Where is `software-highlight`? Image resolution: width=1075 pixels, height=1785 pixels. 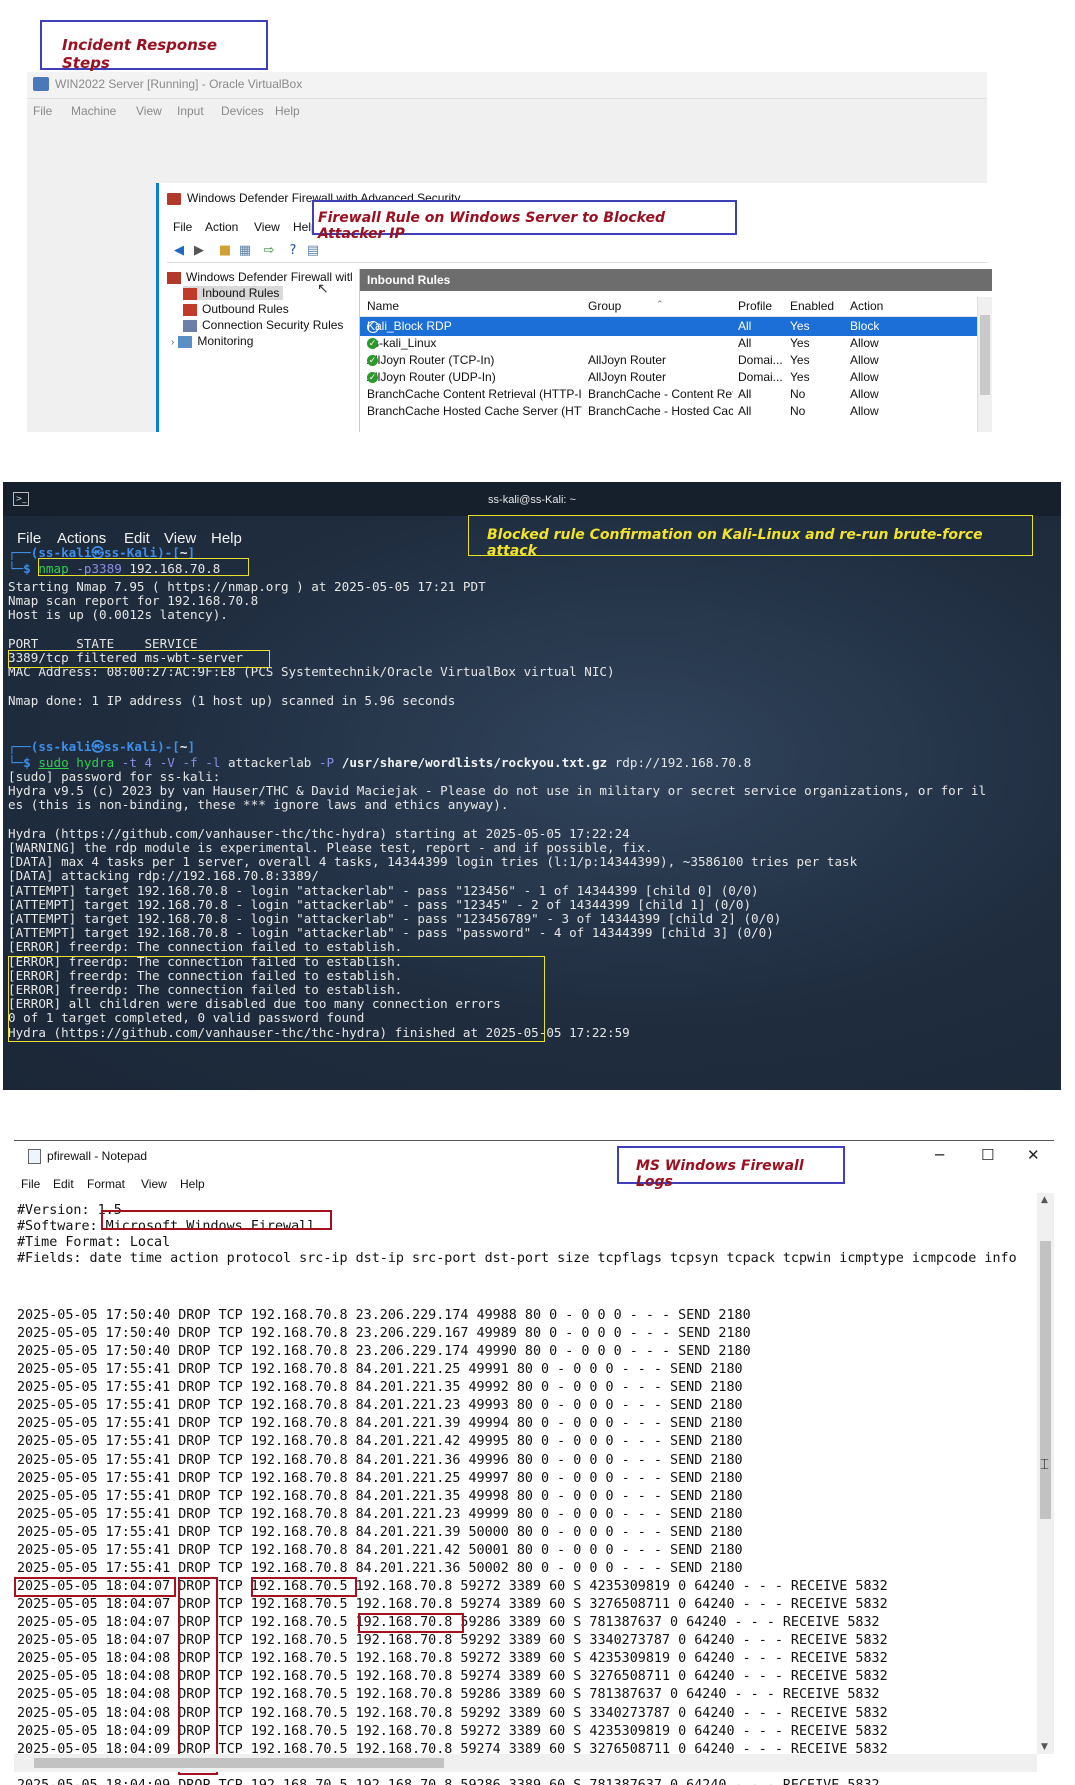 software-highlight is located at coordinates (216, 1220).